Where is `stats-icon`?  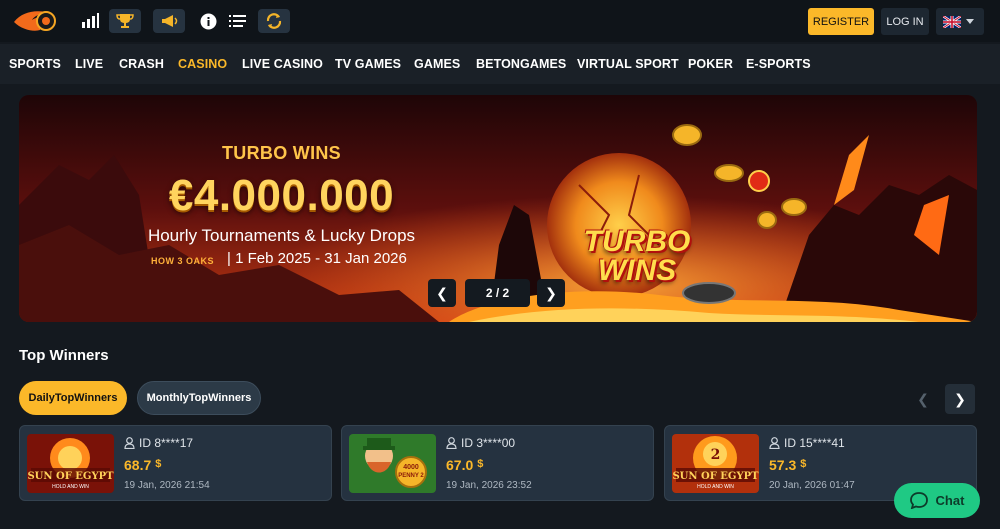 stats-icon is located at coordinates (90, 21).